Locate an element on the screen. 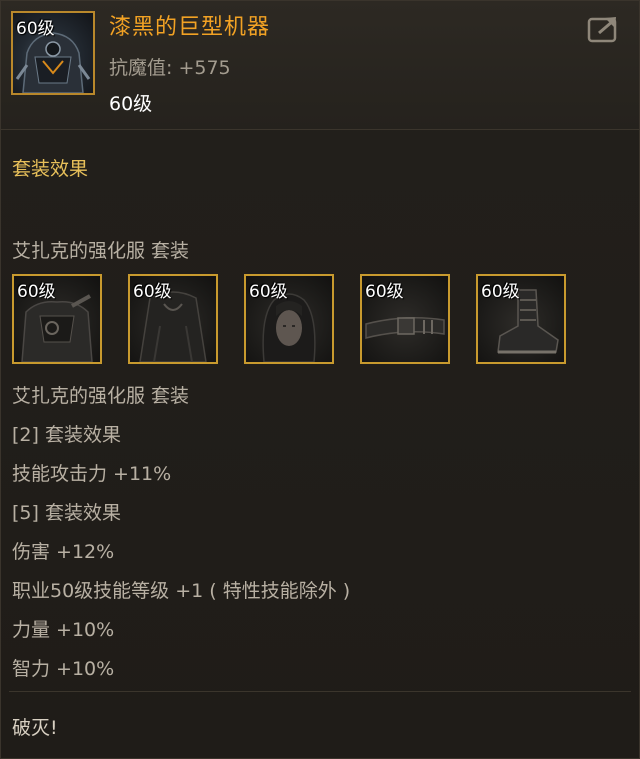 This screenshot has height=759, width=640. flavor-text: 破灭! is located at coordinates (35, 728).